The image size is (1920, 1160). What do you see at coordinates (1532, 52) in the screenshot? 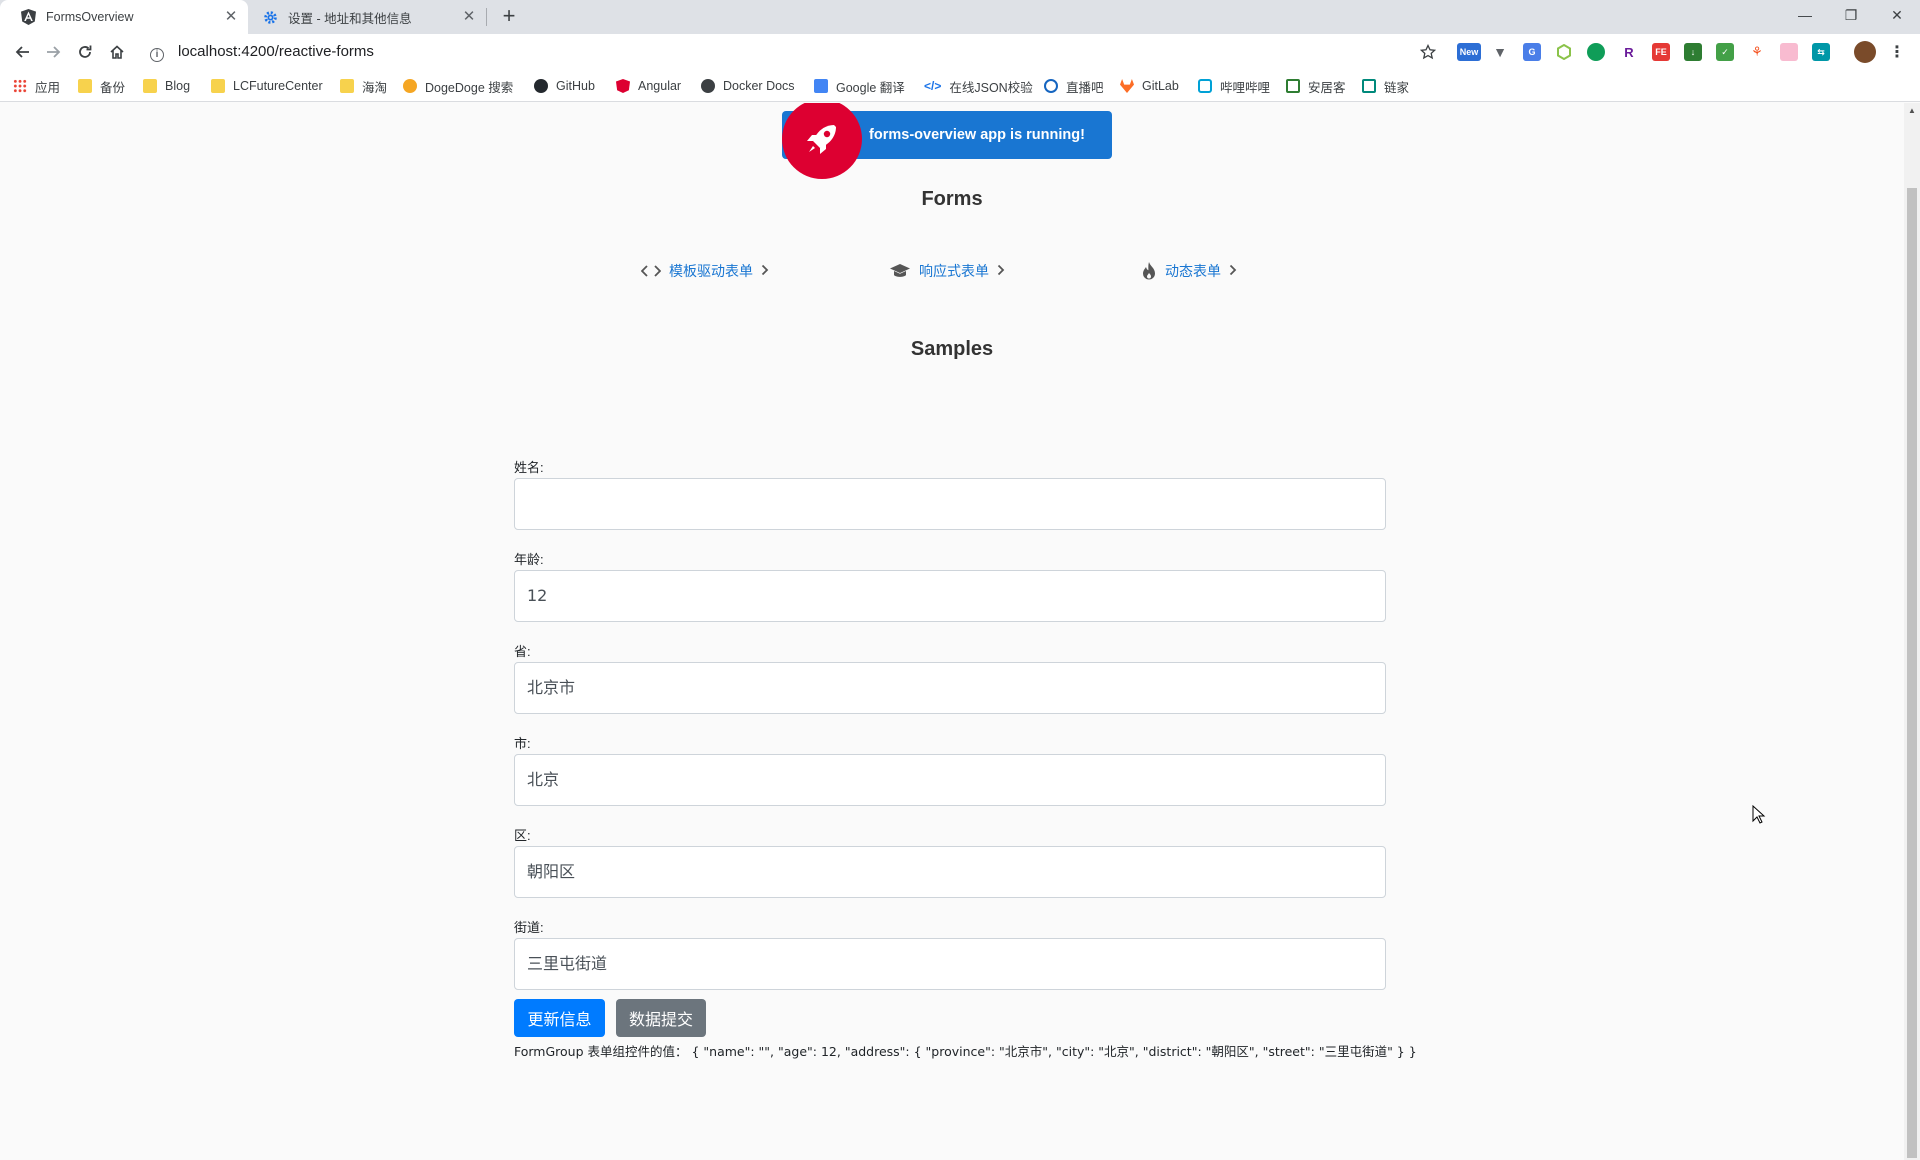
I see `translate-extension-icon: G` at bounding box center [1532, 52].